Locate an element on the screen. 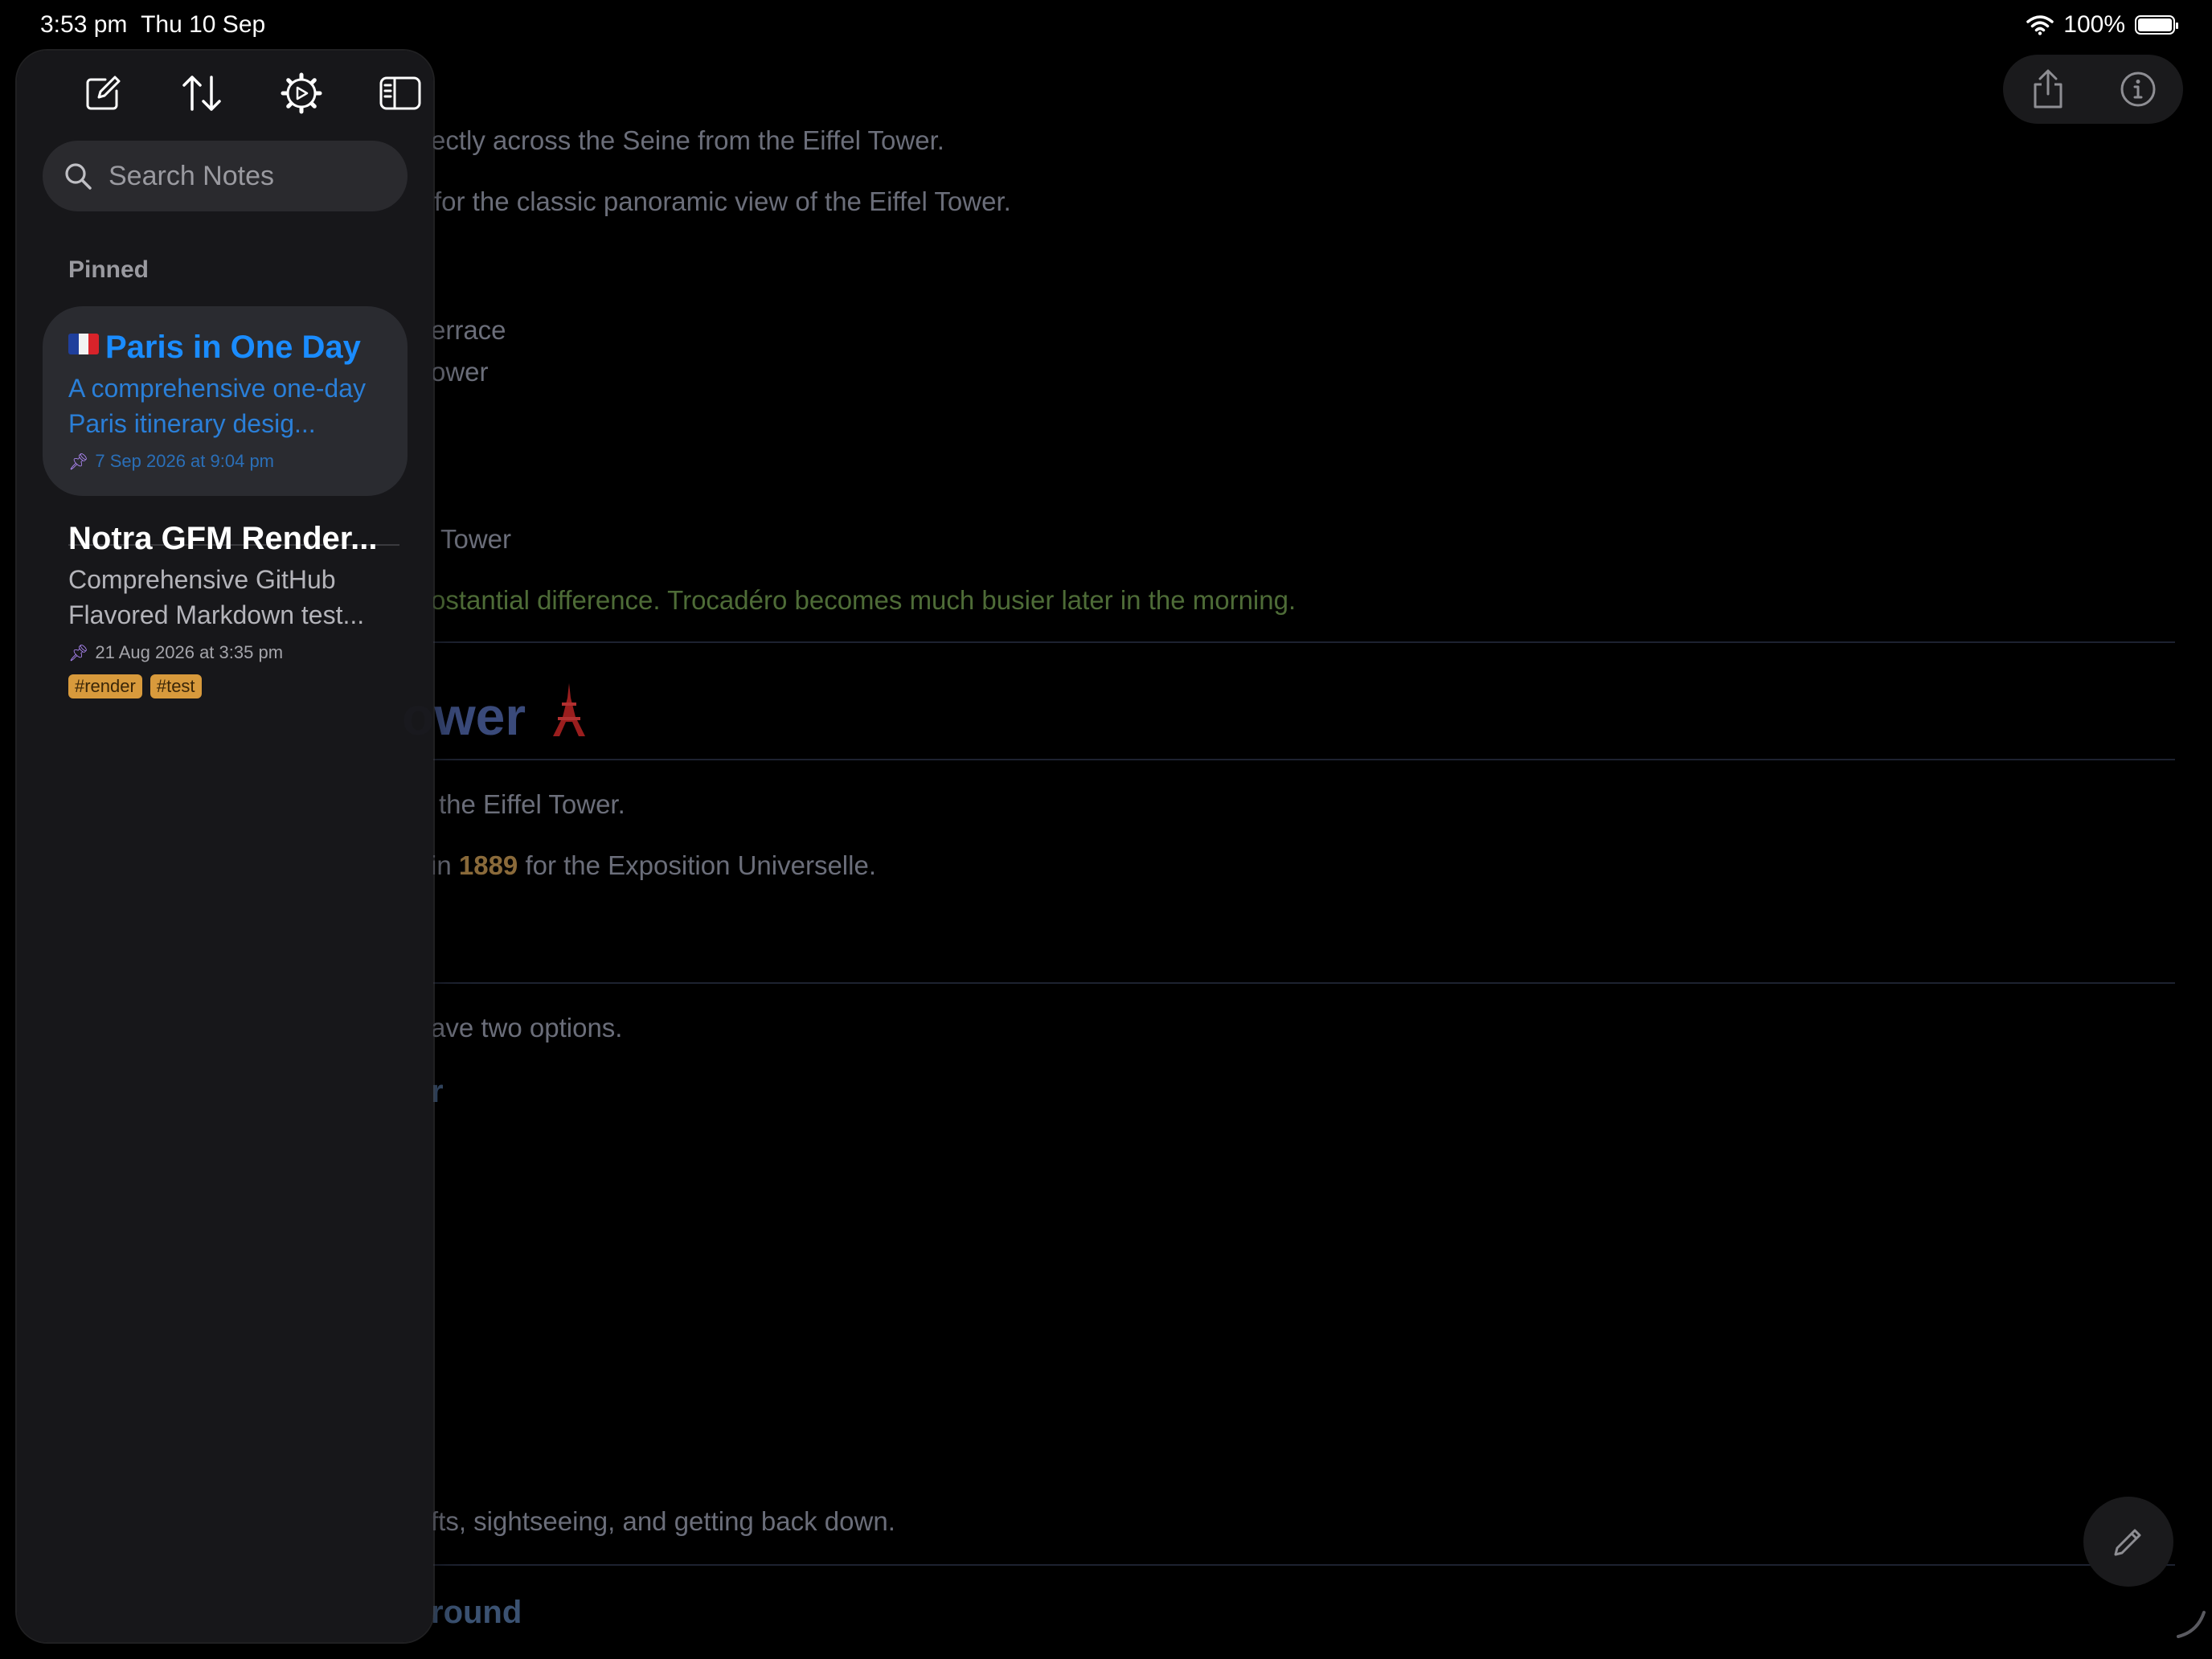 The width and height of the screenshot is (2212, 1659). share-icon is located at coordinates (2048, 89).